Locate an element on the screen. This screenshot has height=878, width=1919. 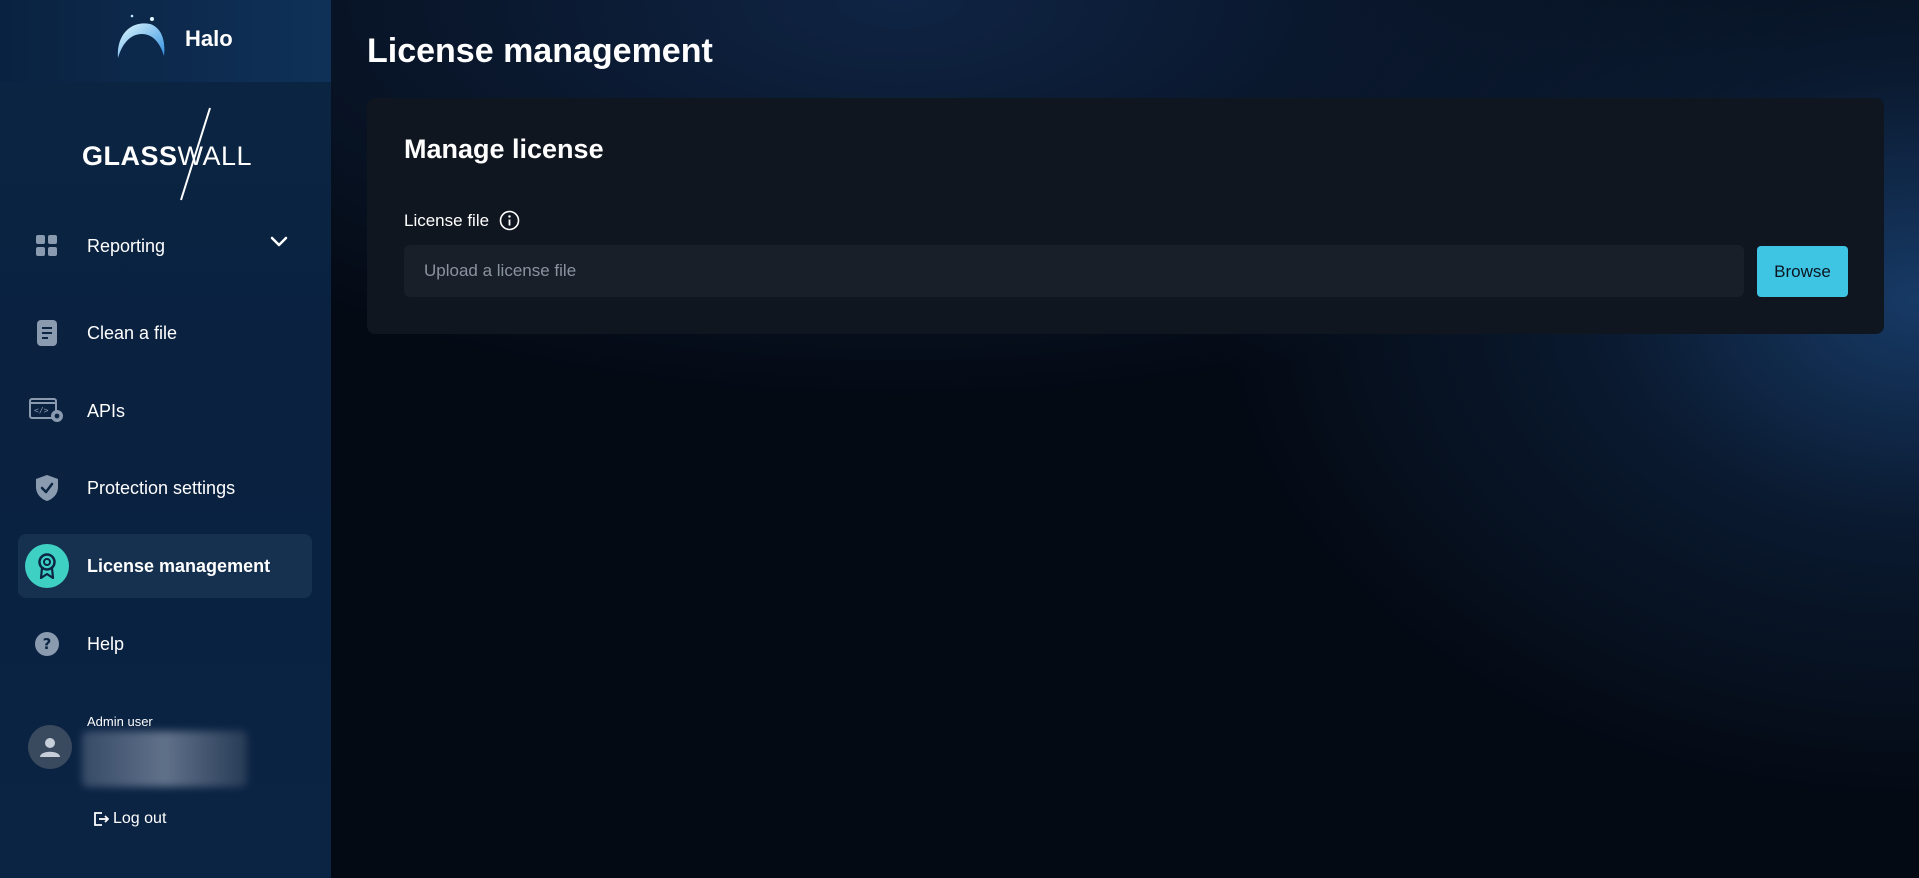
info-icon is located at coordinates (509, 220).